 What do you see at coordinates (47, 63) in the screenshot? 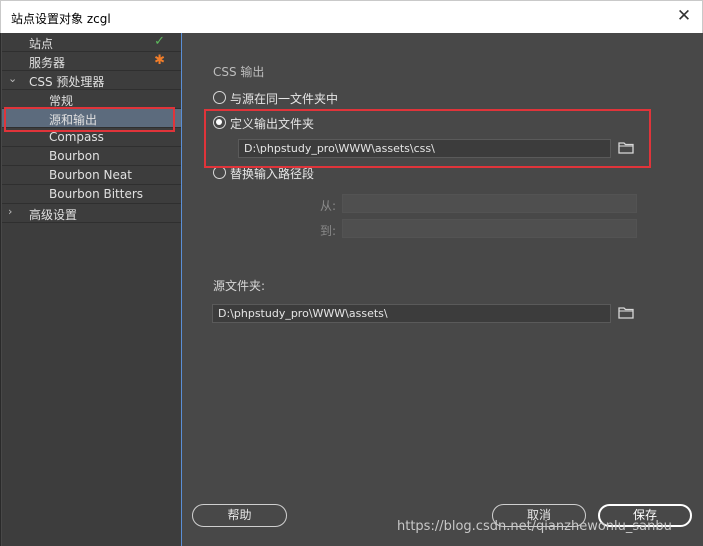
I see `sidebar-item-label: 服务器` at bounding box center [47, 63].